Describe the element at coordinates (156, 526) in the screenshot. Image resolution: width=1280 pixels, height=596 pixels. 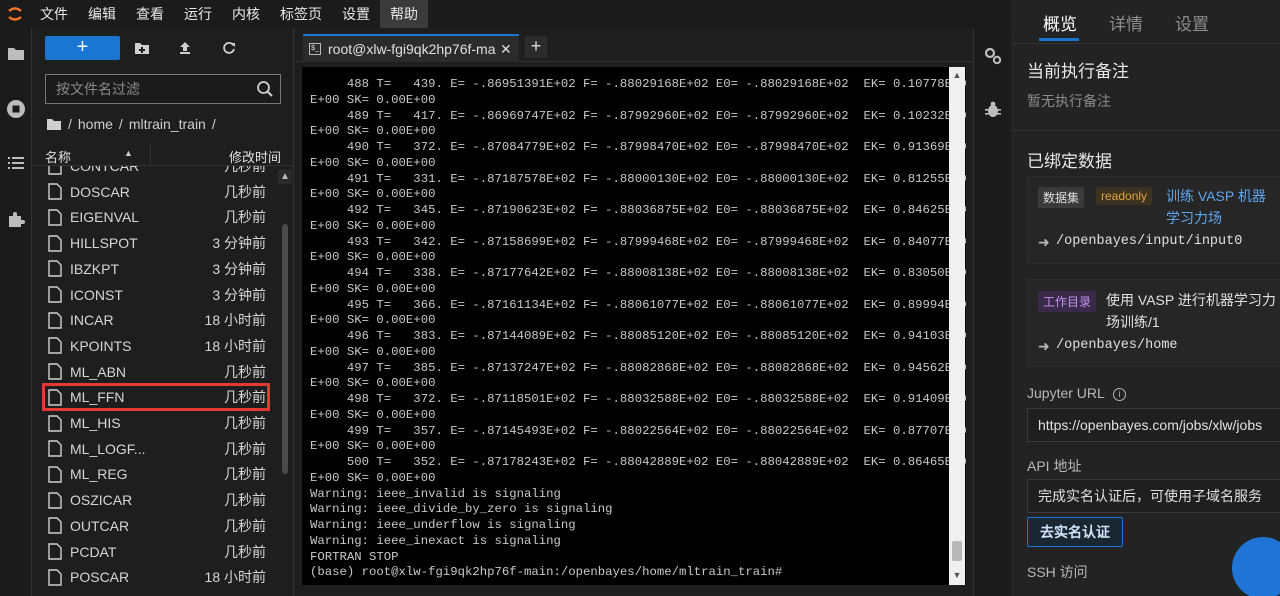
I see `file-row: OUTCAR 几秒前` at that location.